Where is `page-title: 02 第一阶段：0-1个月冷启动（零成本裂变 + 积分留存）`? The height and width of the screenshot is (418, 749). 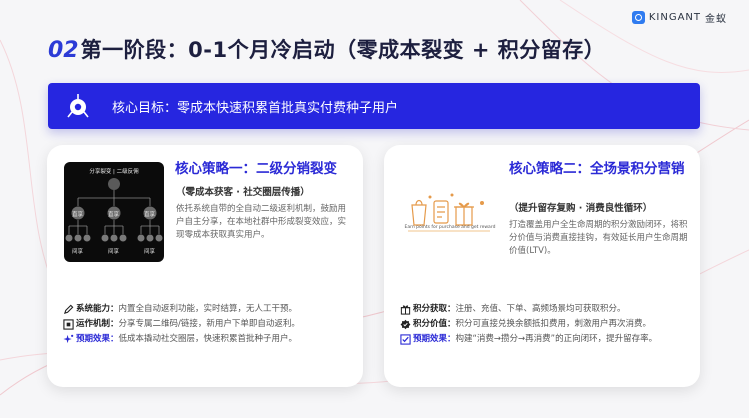 page-title: 02 第一阶段：0-1个月冷启动（零成本裂变 + 积分留存） is located at coordinates (326, 49).